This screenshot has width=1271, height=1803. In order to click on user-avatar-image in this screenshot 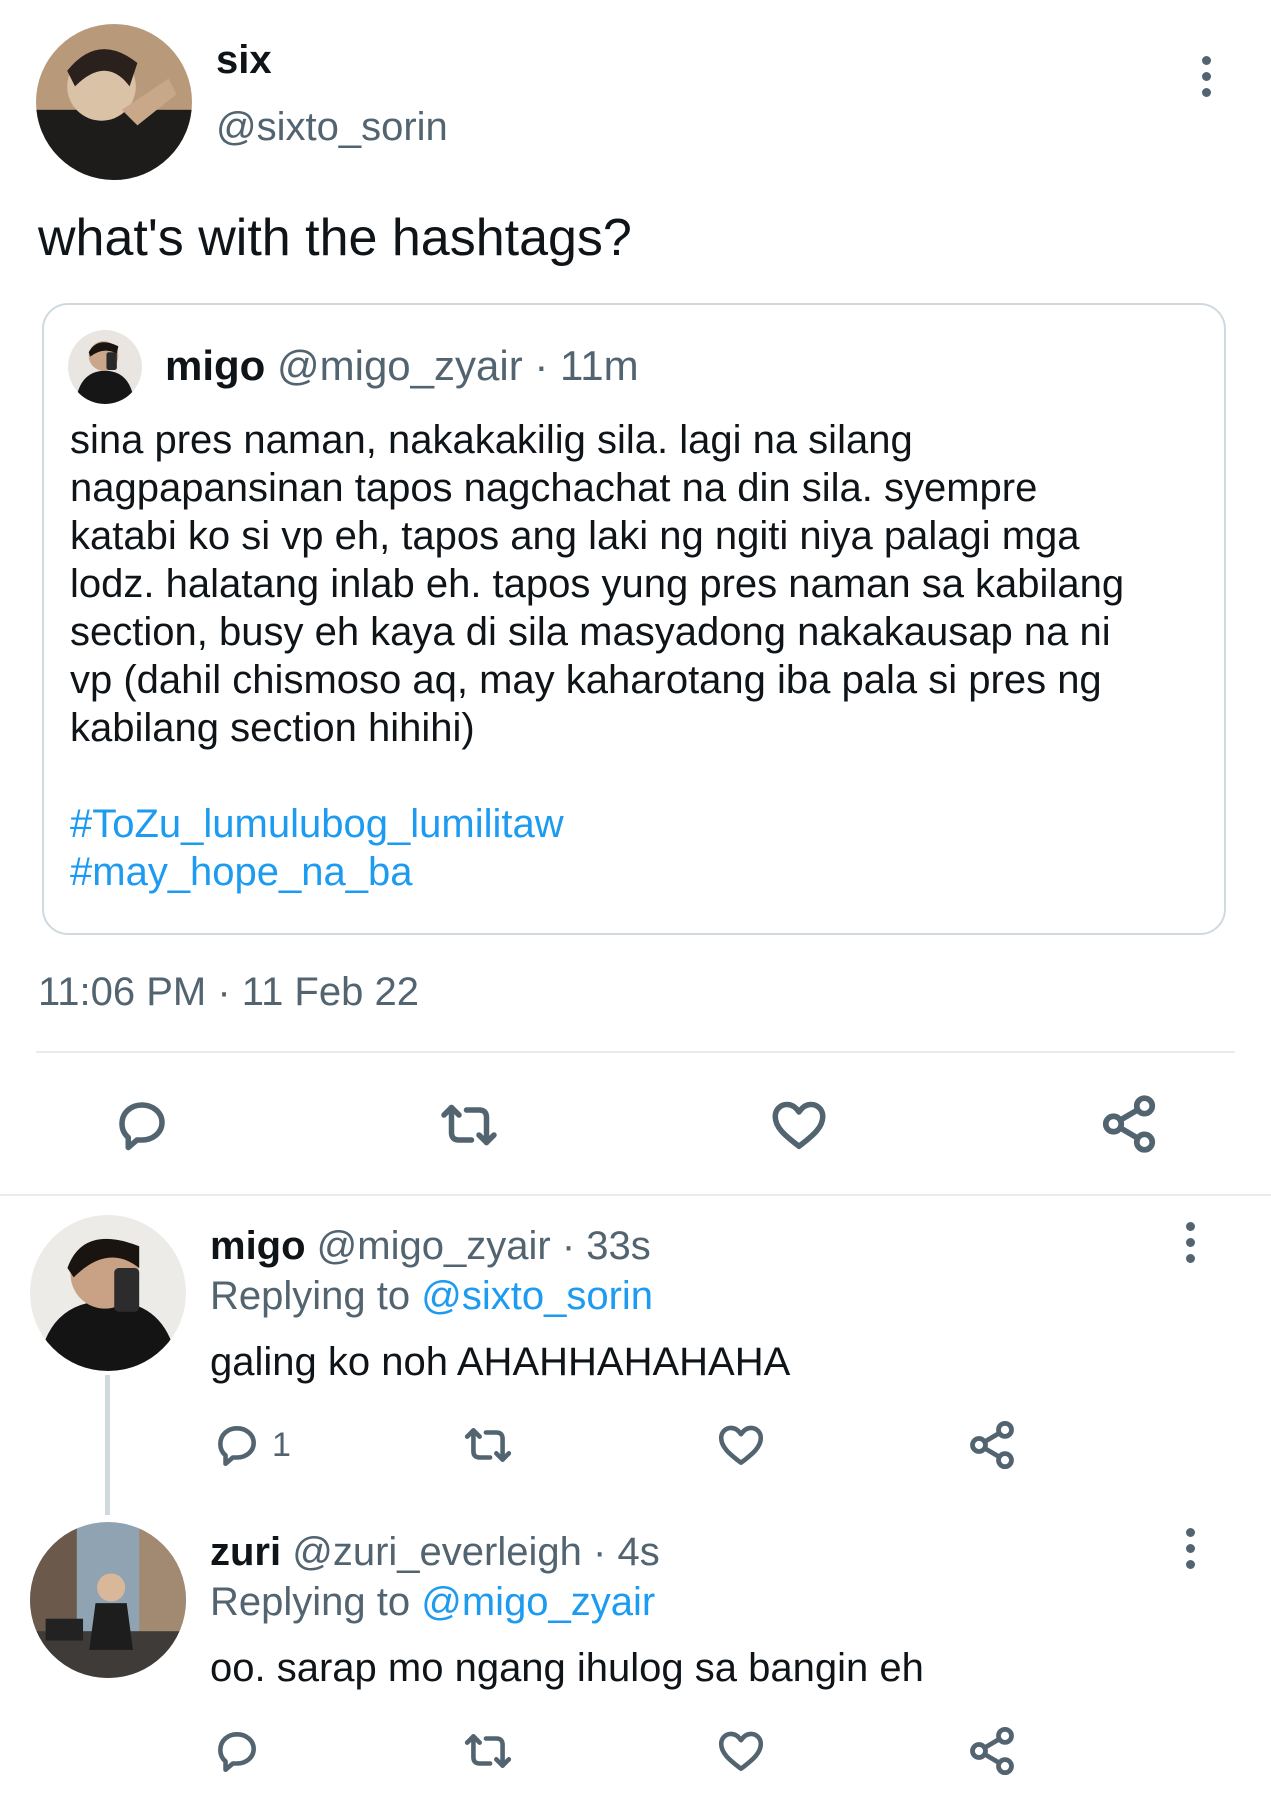, I will do `click(114, 102)`.